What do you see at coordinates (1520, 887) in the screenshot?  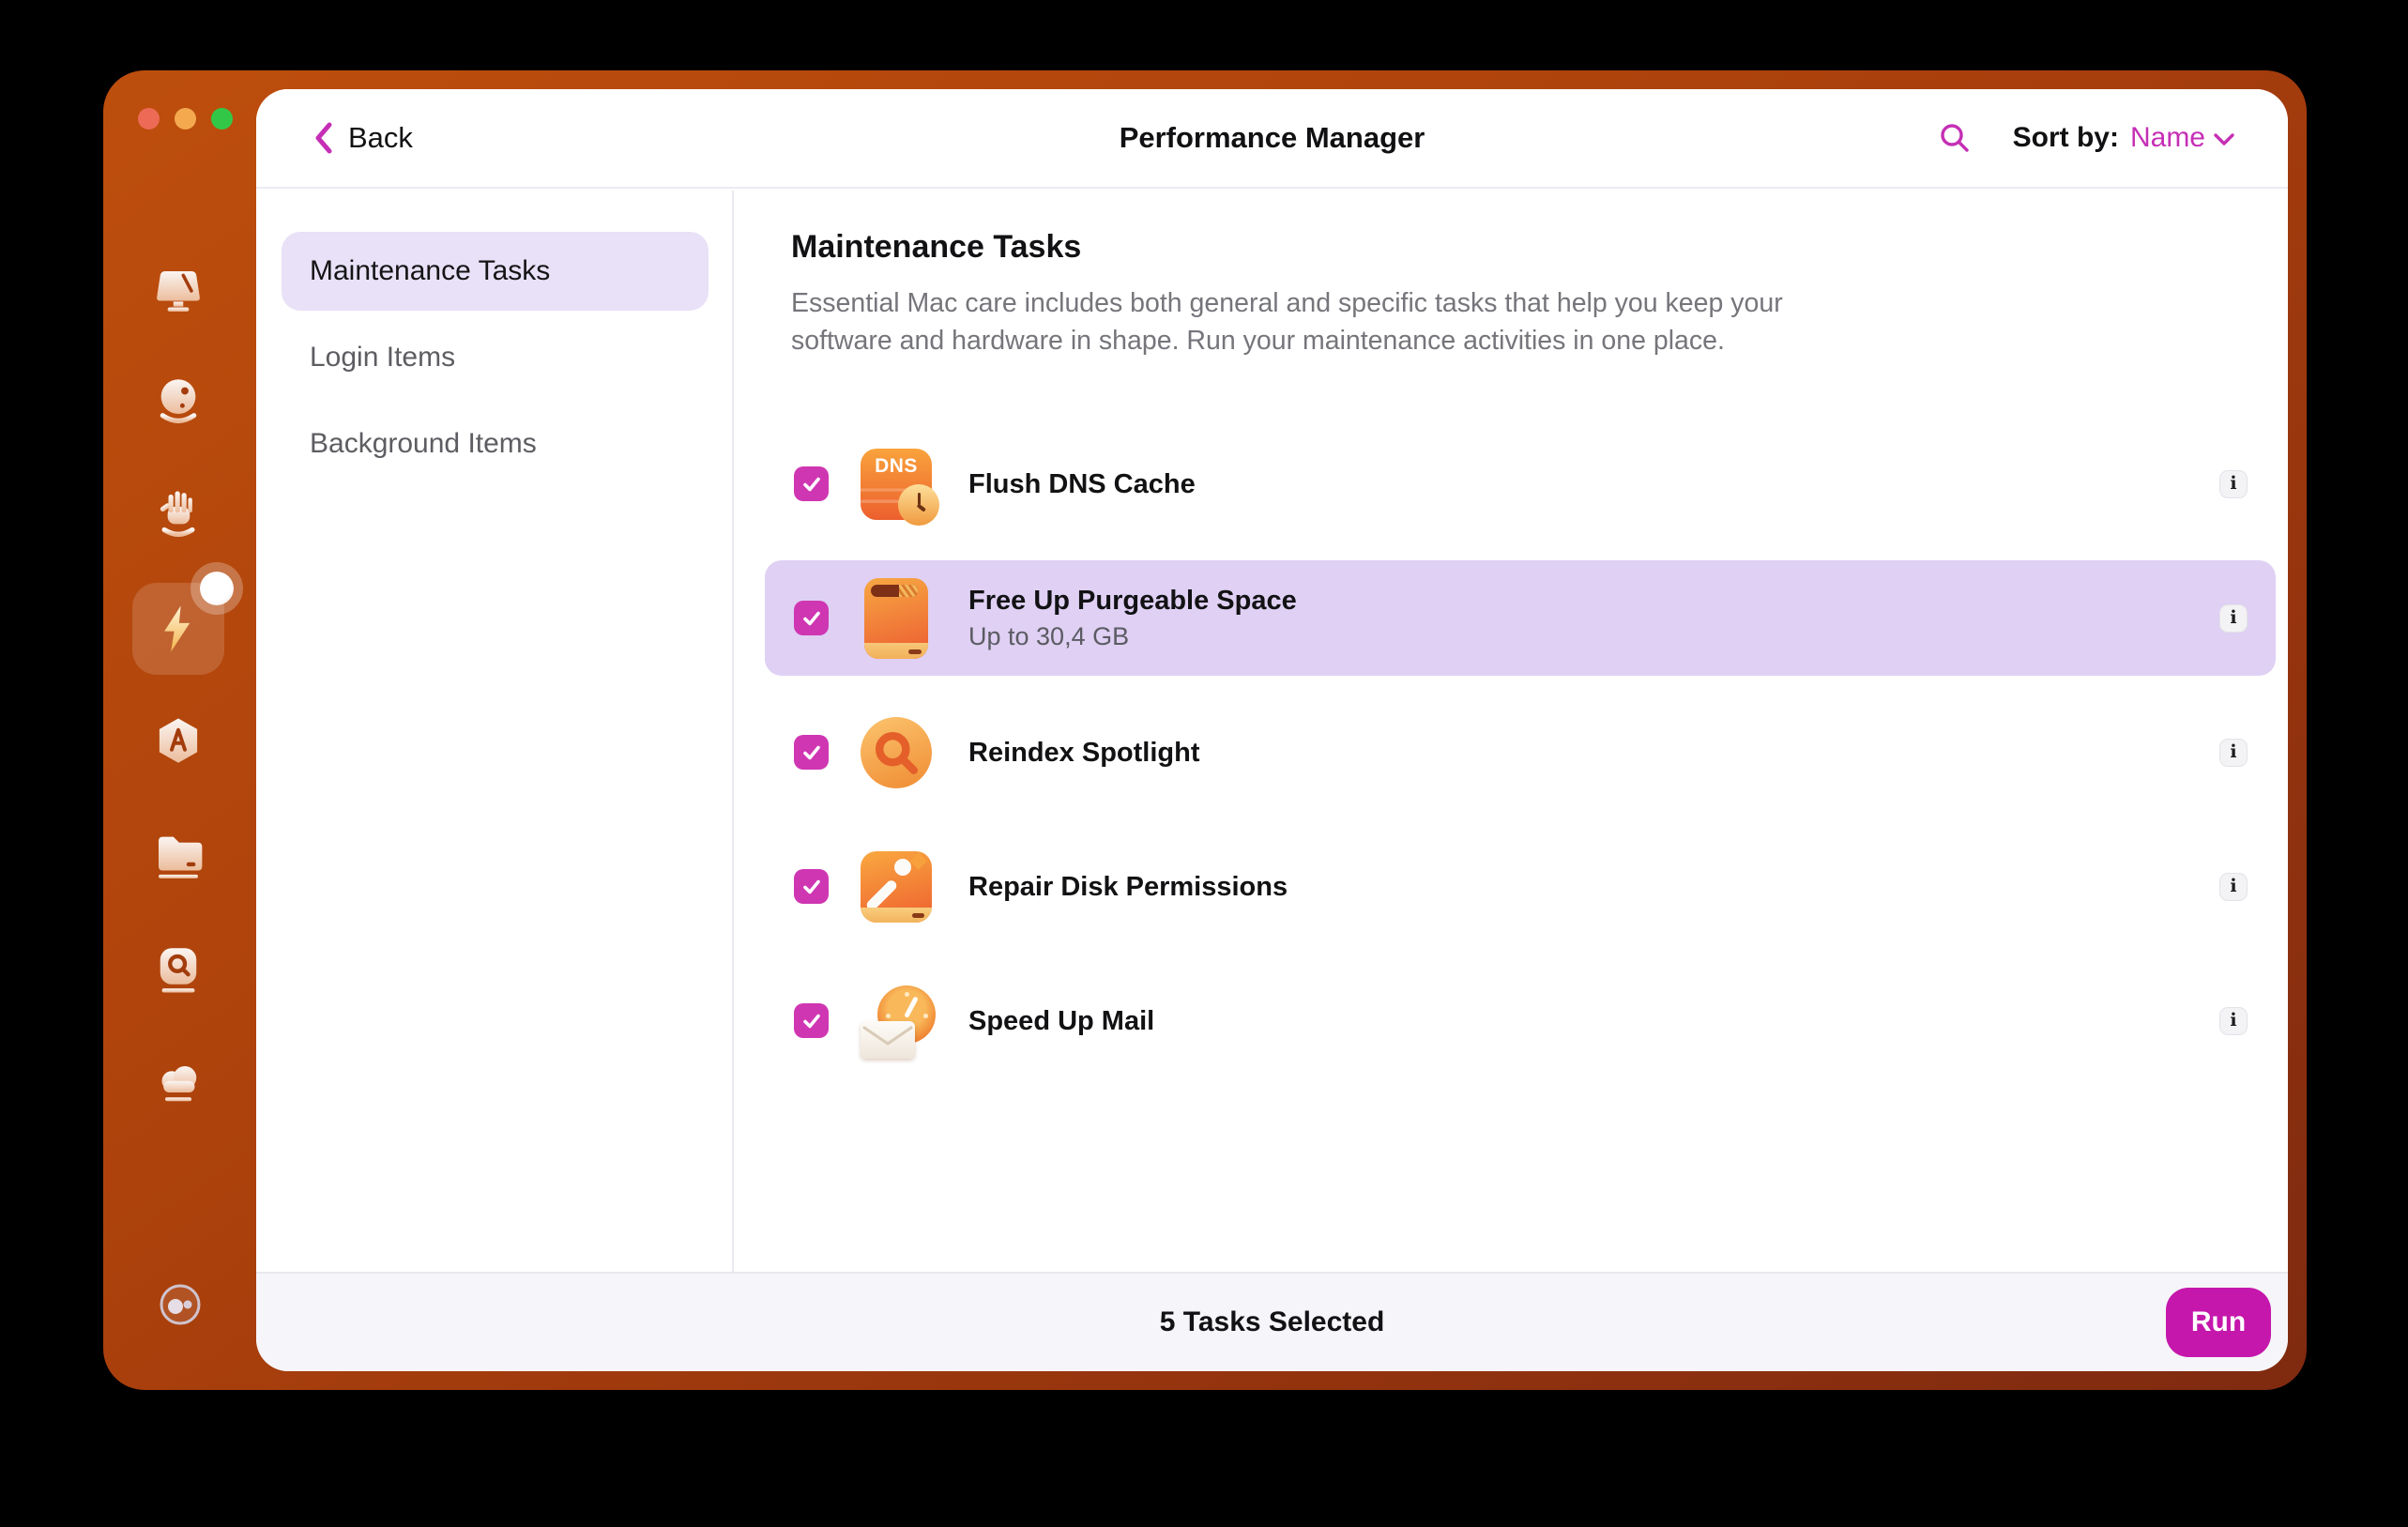 I see `task-row-repair-disk-permissions: Repair Disk Permissions i` at bounding box center [1520, 887].